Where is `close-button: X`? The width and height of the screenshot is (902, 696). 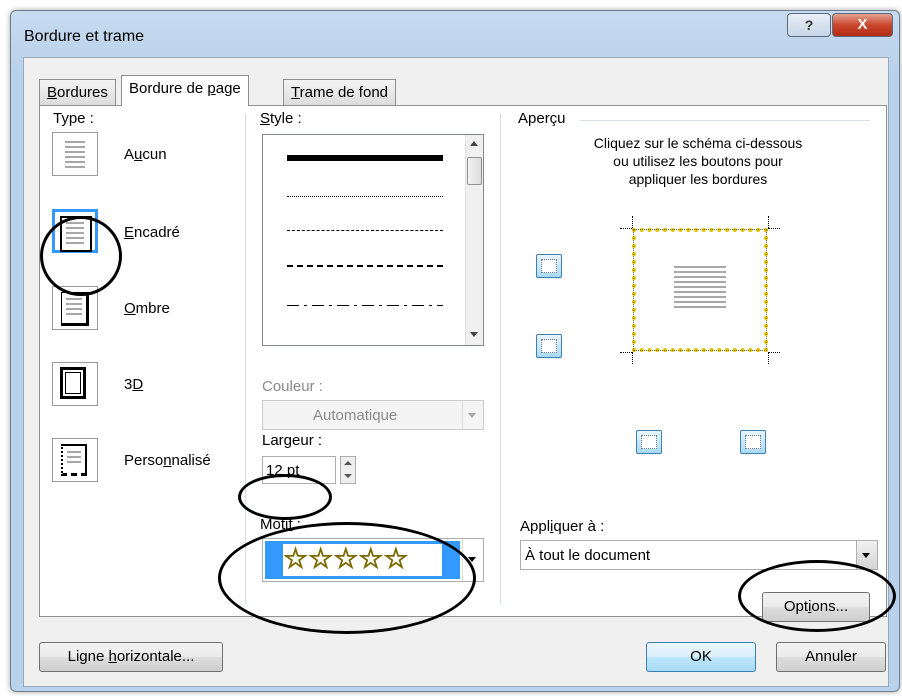
close-button: X is located at coordinates (862, 25).